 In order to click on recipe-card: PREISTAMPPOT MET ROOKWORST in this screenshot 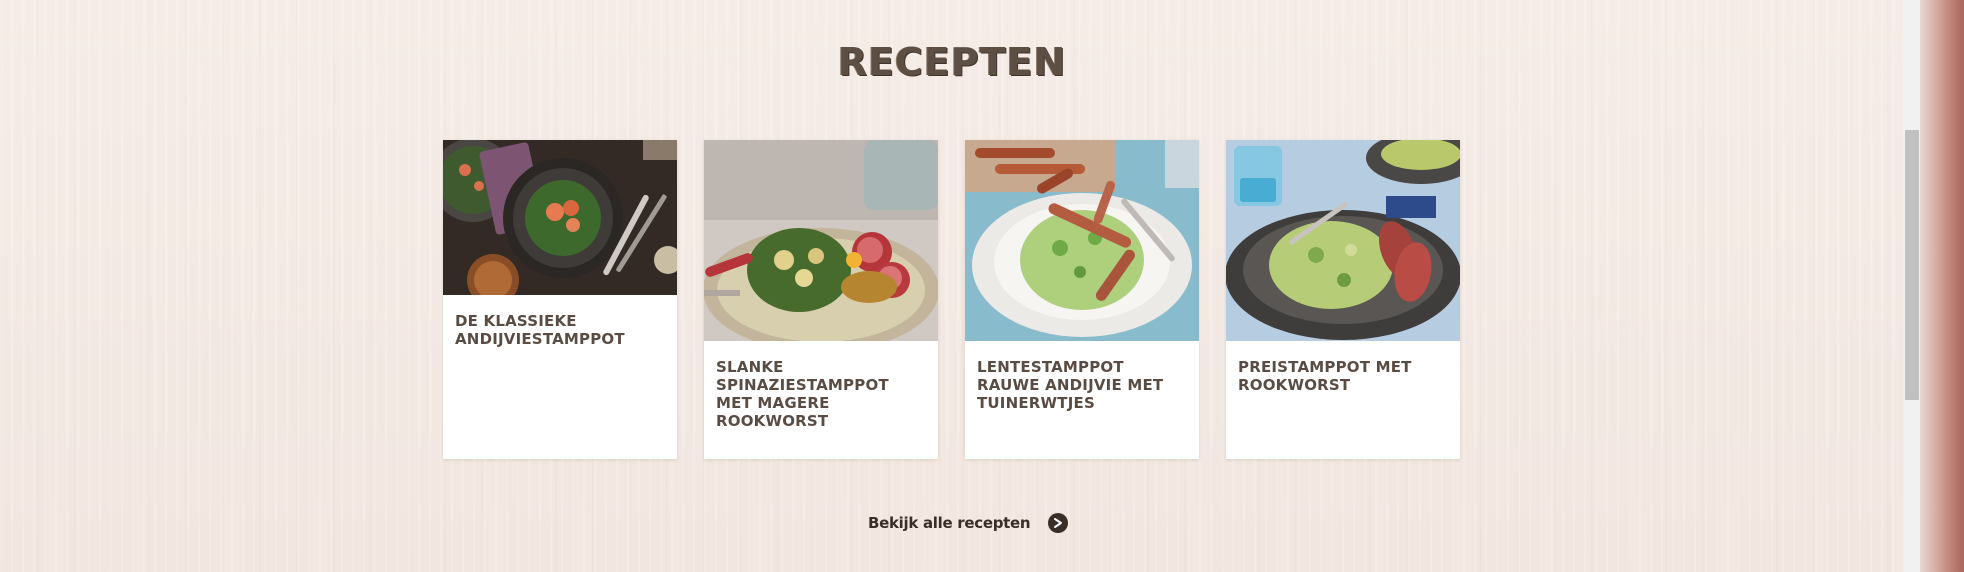, I will do `click(1343, 299)`.